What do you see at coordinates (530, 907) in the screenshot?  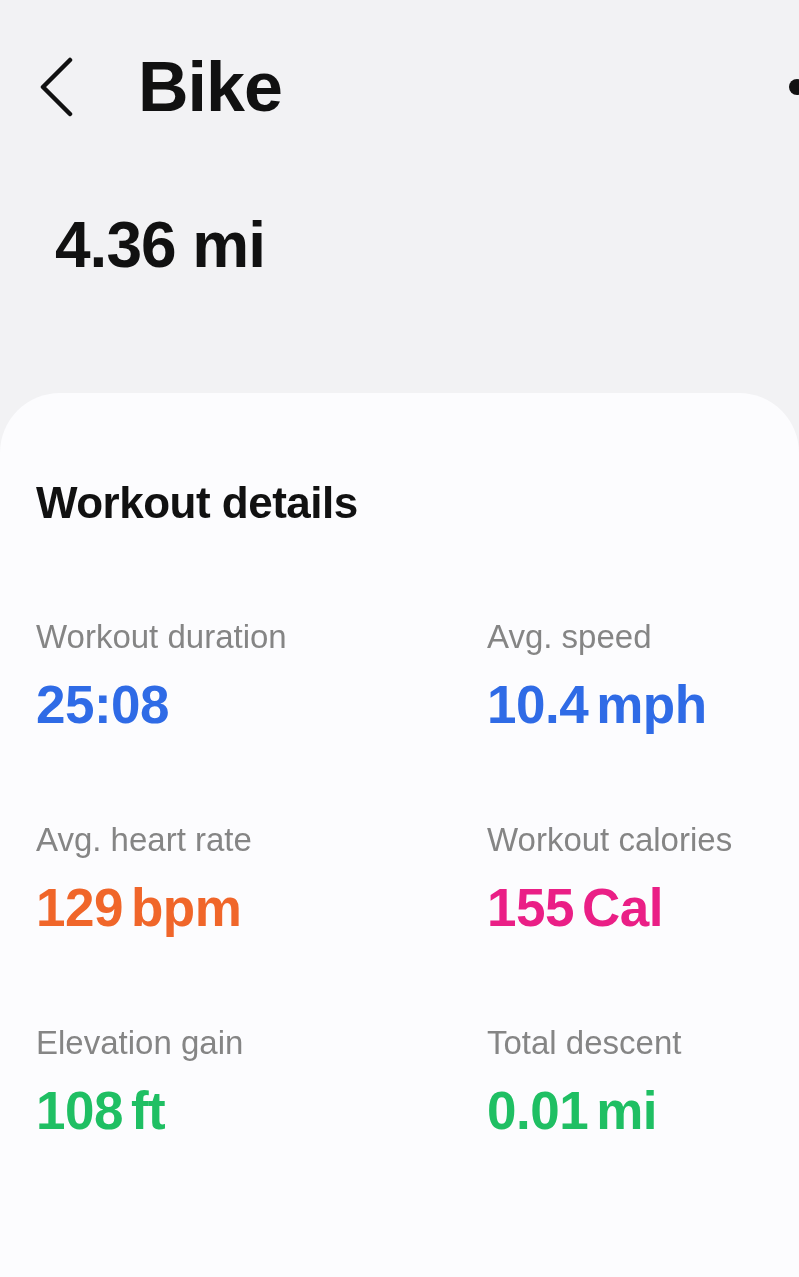 I see `metric-value: 155` at bounding box center [530, 907].